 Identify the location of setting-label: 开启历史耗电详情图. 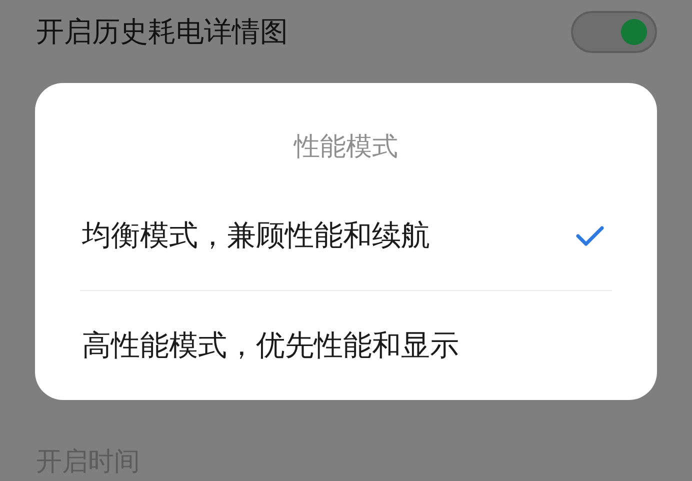
(162, 32).